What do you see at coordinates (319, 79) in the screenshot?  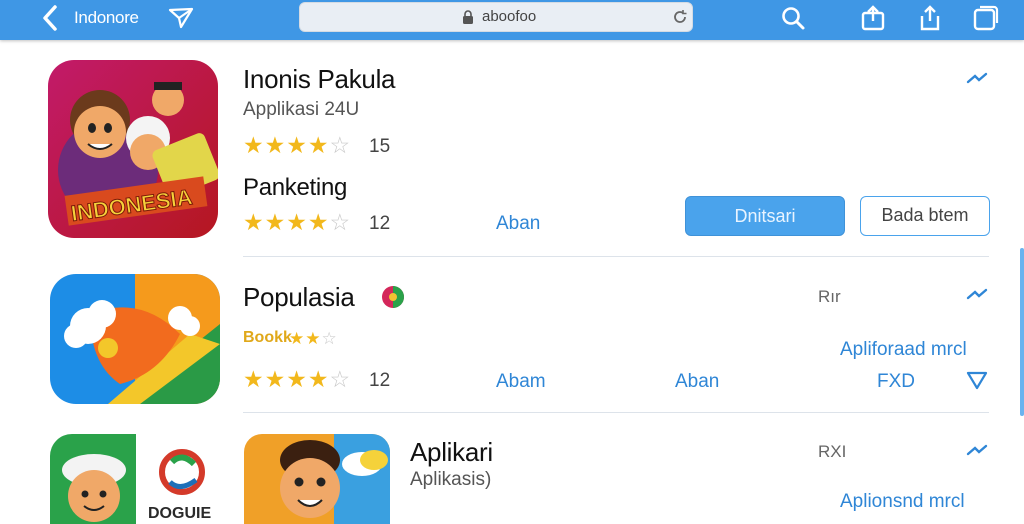 I see `app-title: Inonis Pakula` at bounding box center [319, 79].